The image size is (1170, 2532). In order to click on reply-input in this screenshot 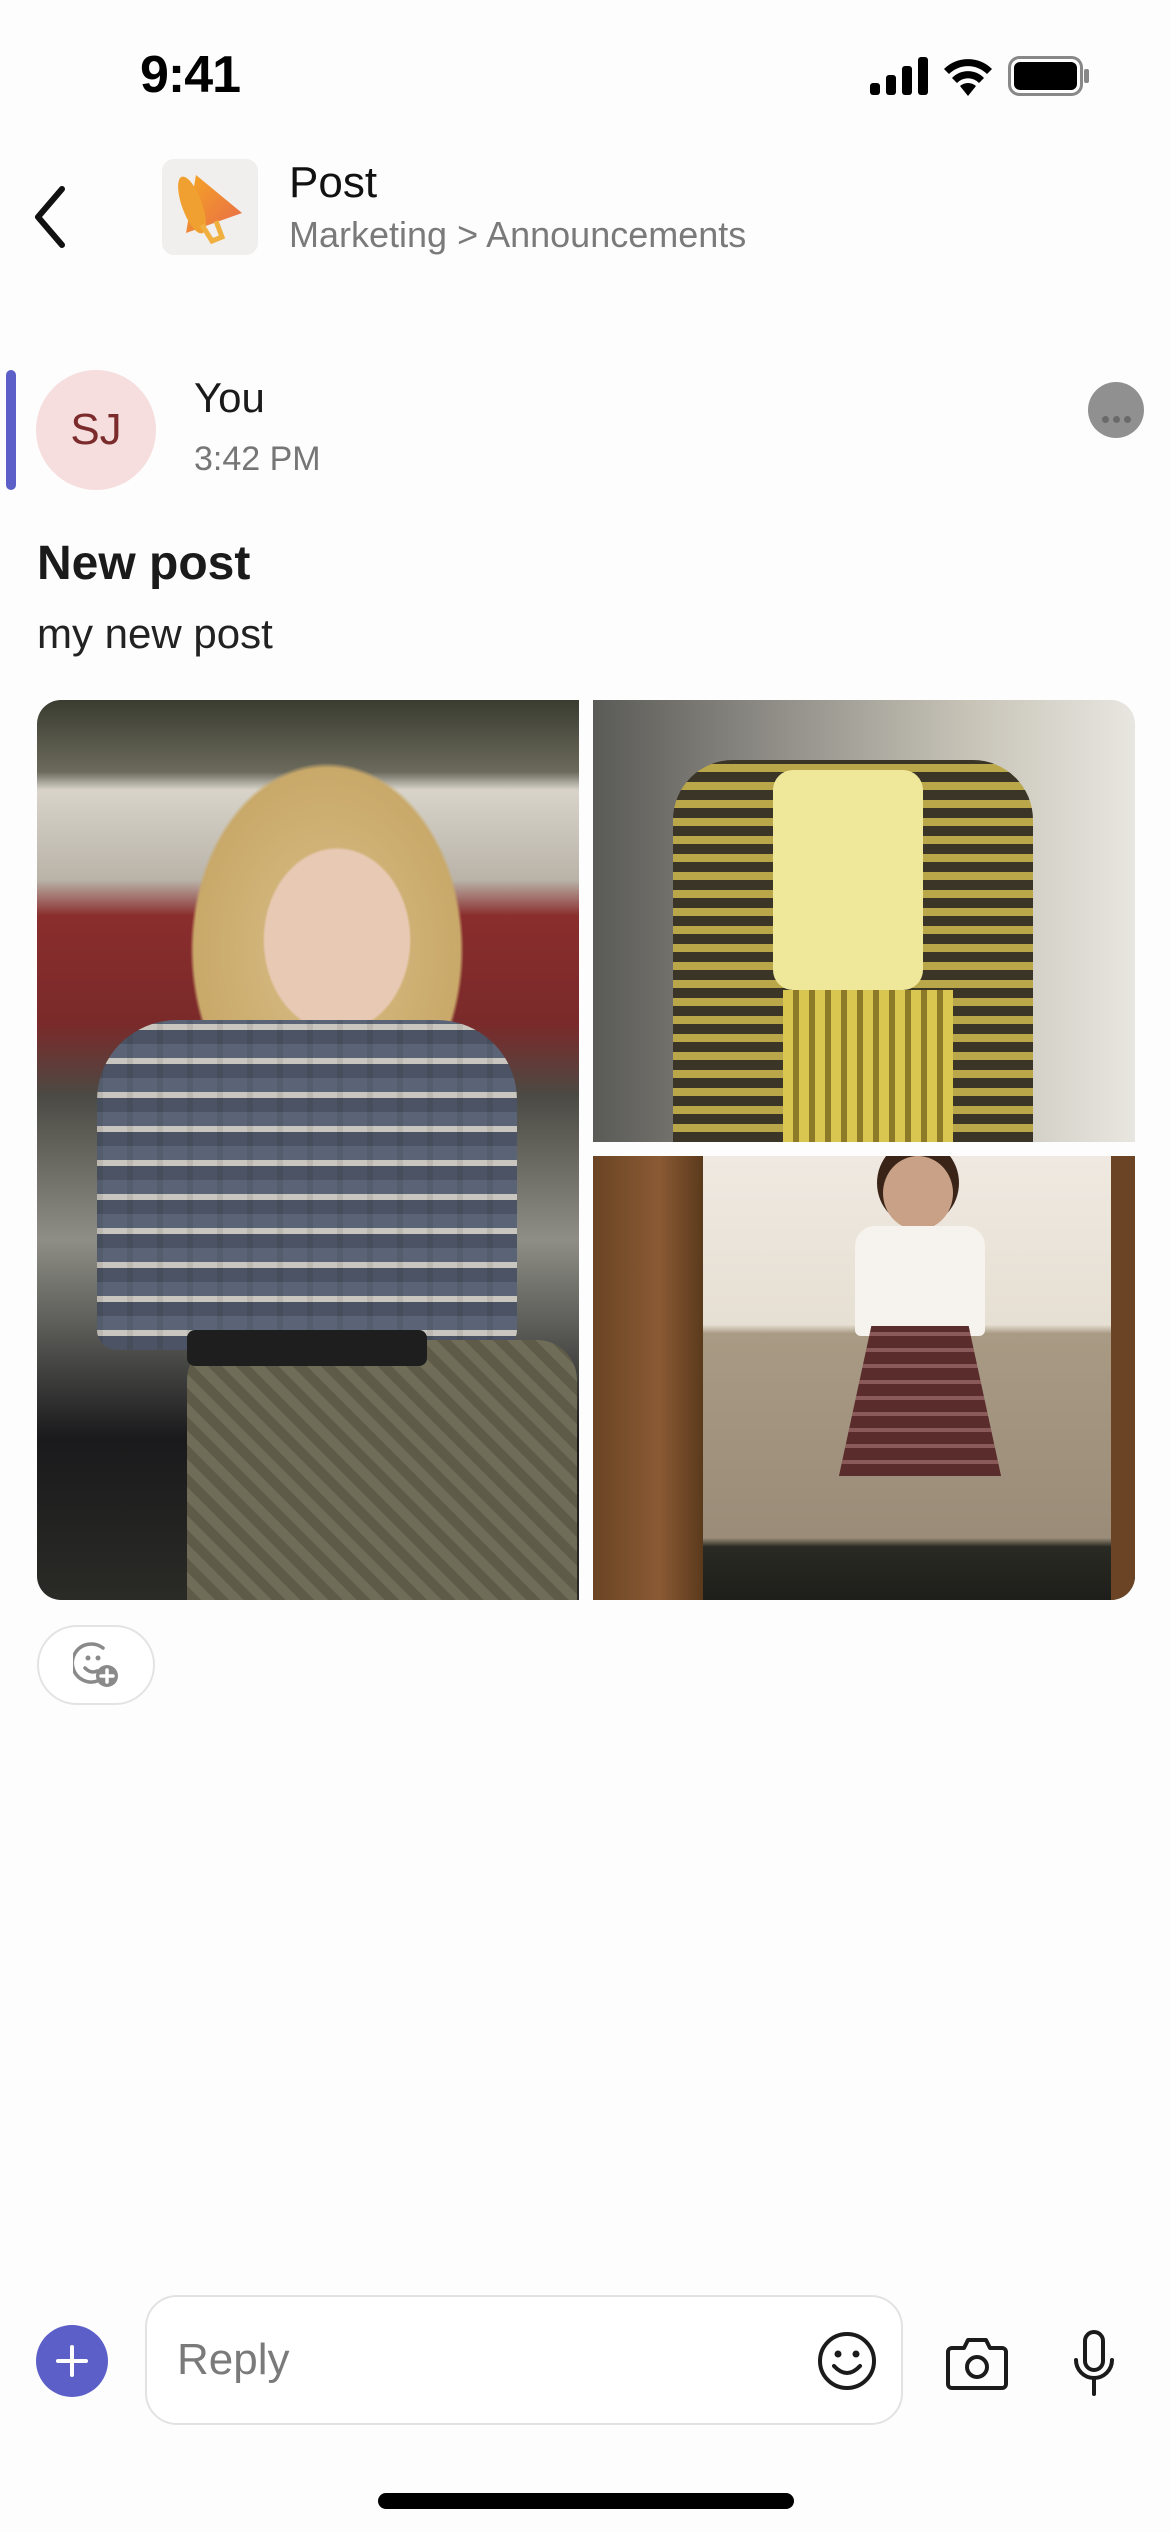, I will do `click(477, 2360)`.